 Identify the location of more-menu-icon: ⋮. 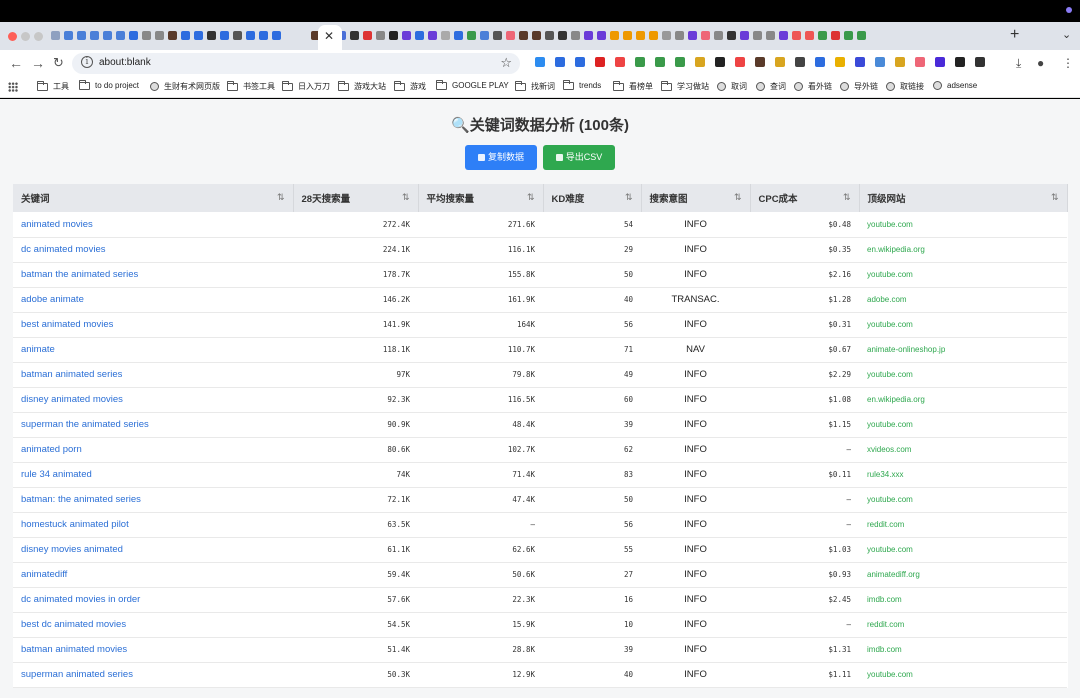
(1068, 63).